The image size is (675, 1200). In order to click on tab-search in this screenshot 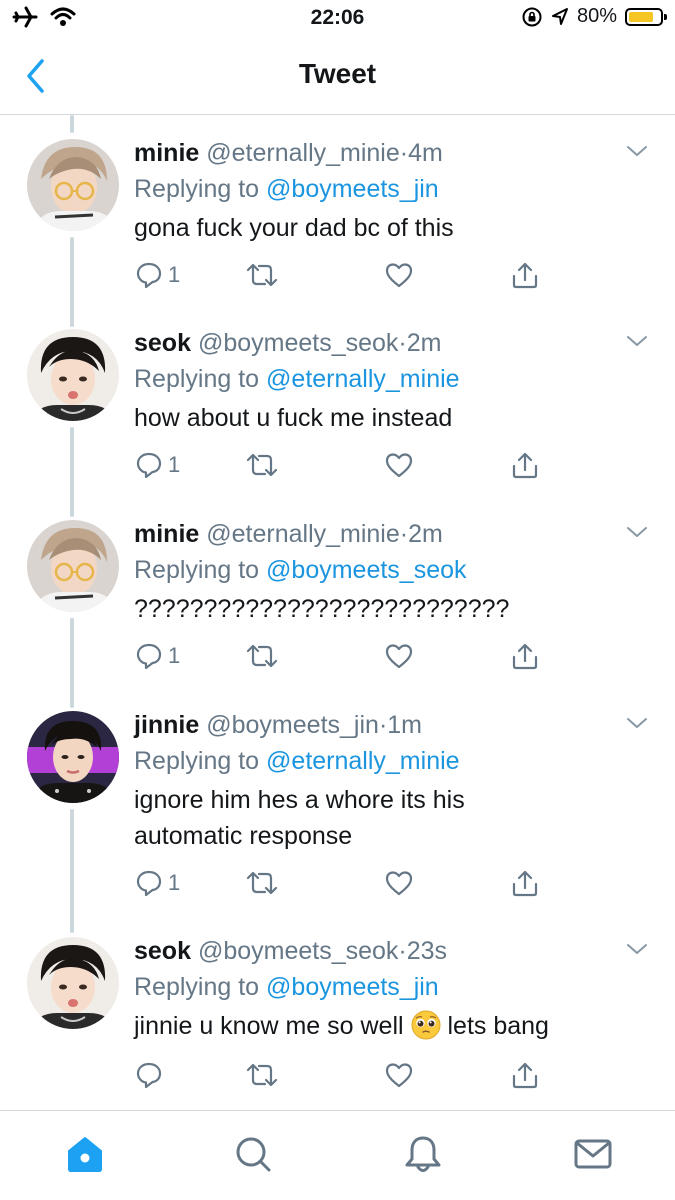, I will do `click(253, 1154)`.